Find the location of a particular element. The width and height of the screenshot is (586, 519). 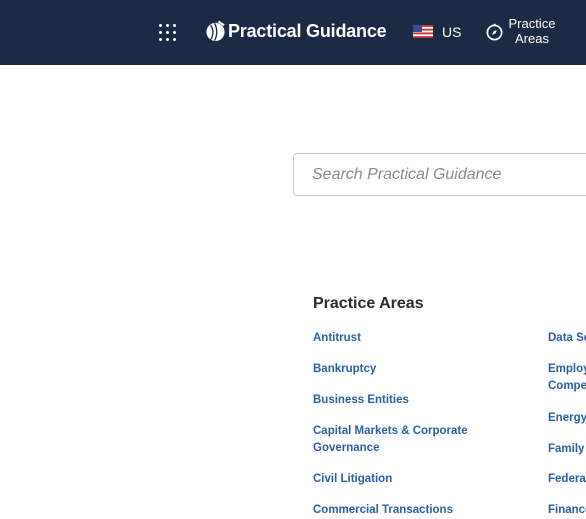

practice-area-link-civil-litigation: Civil Litigation is located at coordinates (400, 479).